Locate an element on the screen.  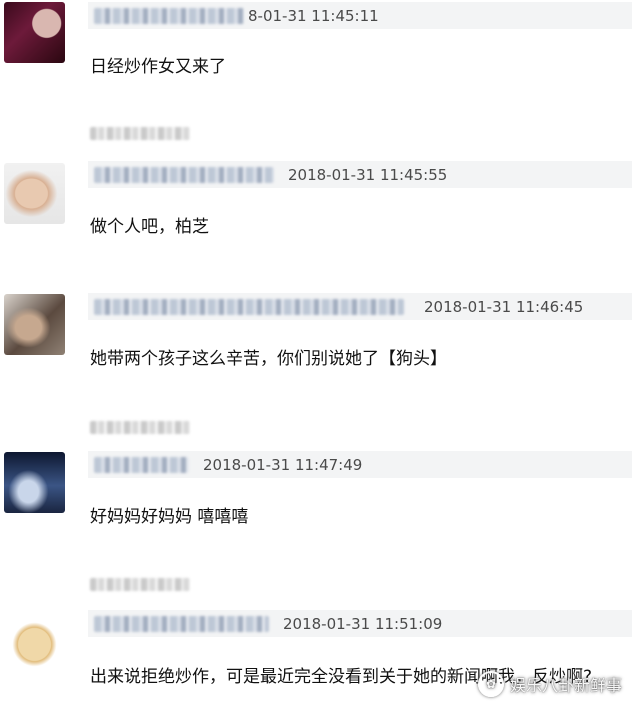
watermark-text: 娱乐八卦新鲜事 is located at coordinates (565, 685).